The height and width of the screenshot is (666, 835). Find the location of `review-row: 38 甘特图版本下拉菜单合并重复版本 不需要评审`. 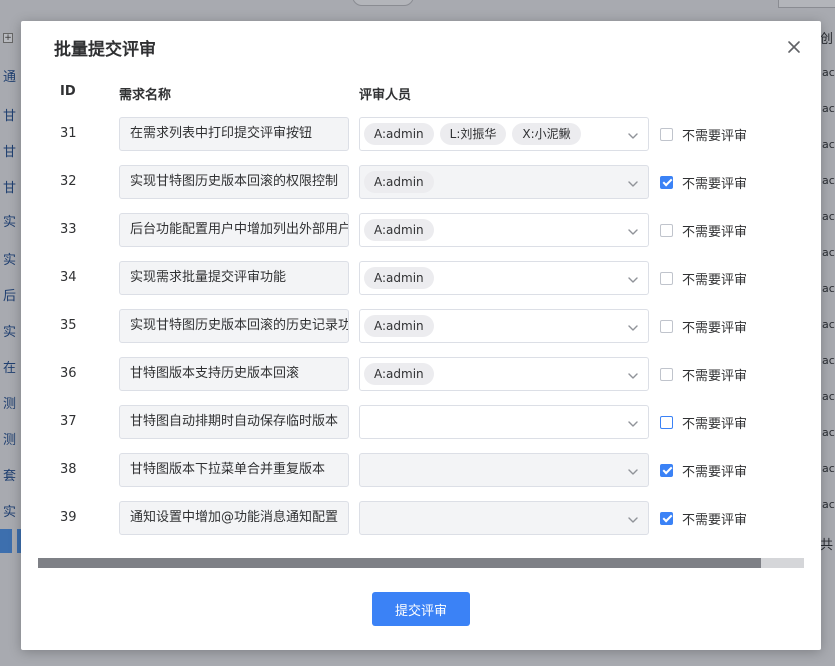

review-row: 38 甘特图版本下拉菜单合并重复版本 不需要评审 is located at coordinates (421, 470).